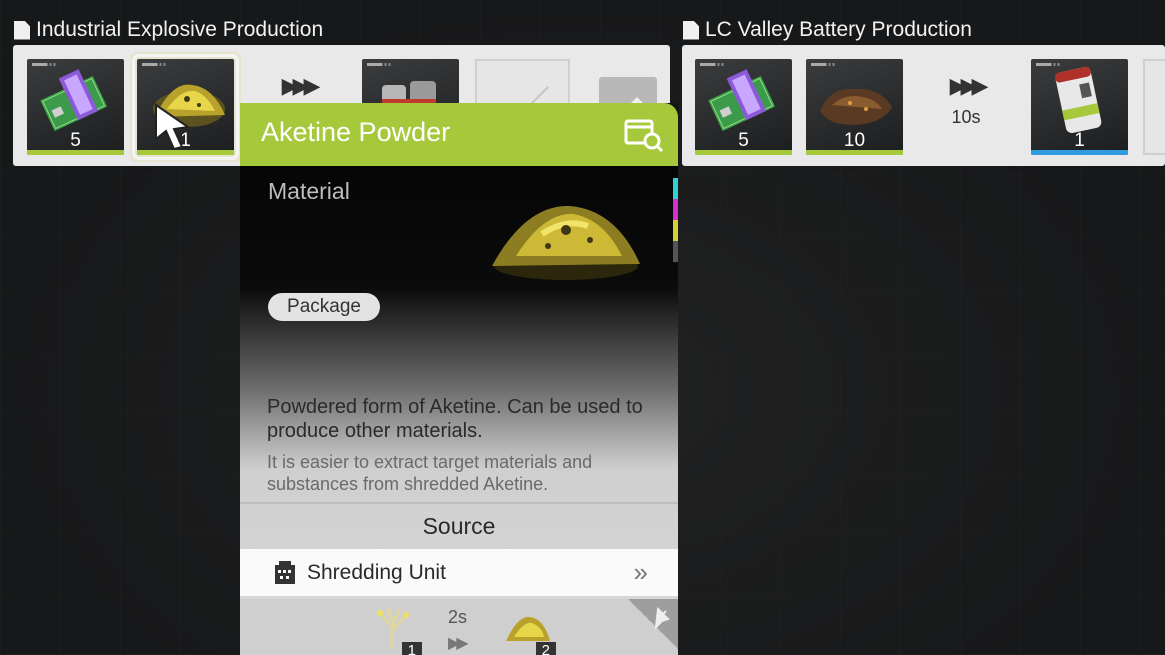 This screenshot has height=655, width=1165. Describe the element at coordinates (180, 29) in the screenshot. I see `left-panel-title-text: Industrial Explosive Production` at that location.